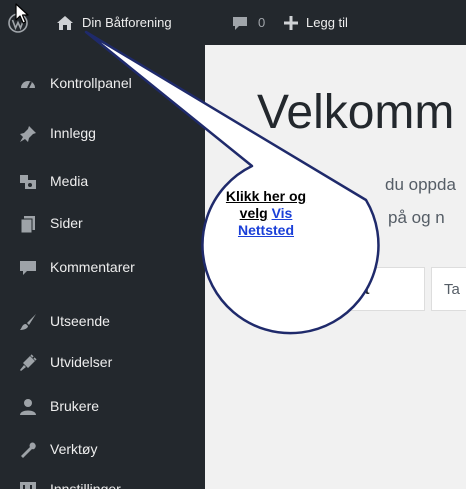 This screenshot has height=489, width=466. What do you see at coordinates (327, 22) in the screenshot?
I see `new-content-label: Legg til` at bounding box center [327, 22].